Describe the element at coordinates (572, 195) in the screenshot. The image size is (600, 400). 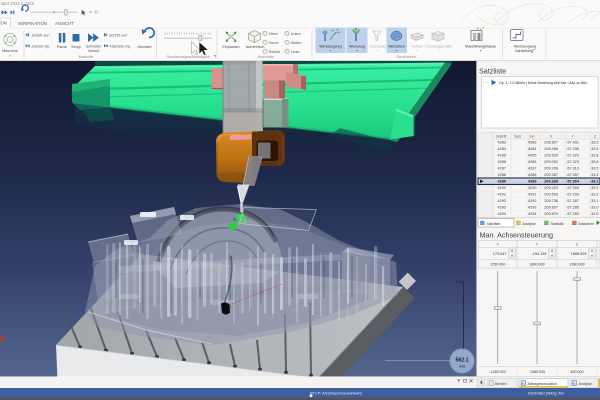
I see `svg-text: -57.293` at that location.